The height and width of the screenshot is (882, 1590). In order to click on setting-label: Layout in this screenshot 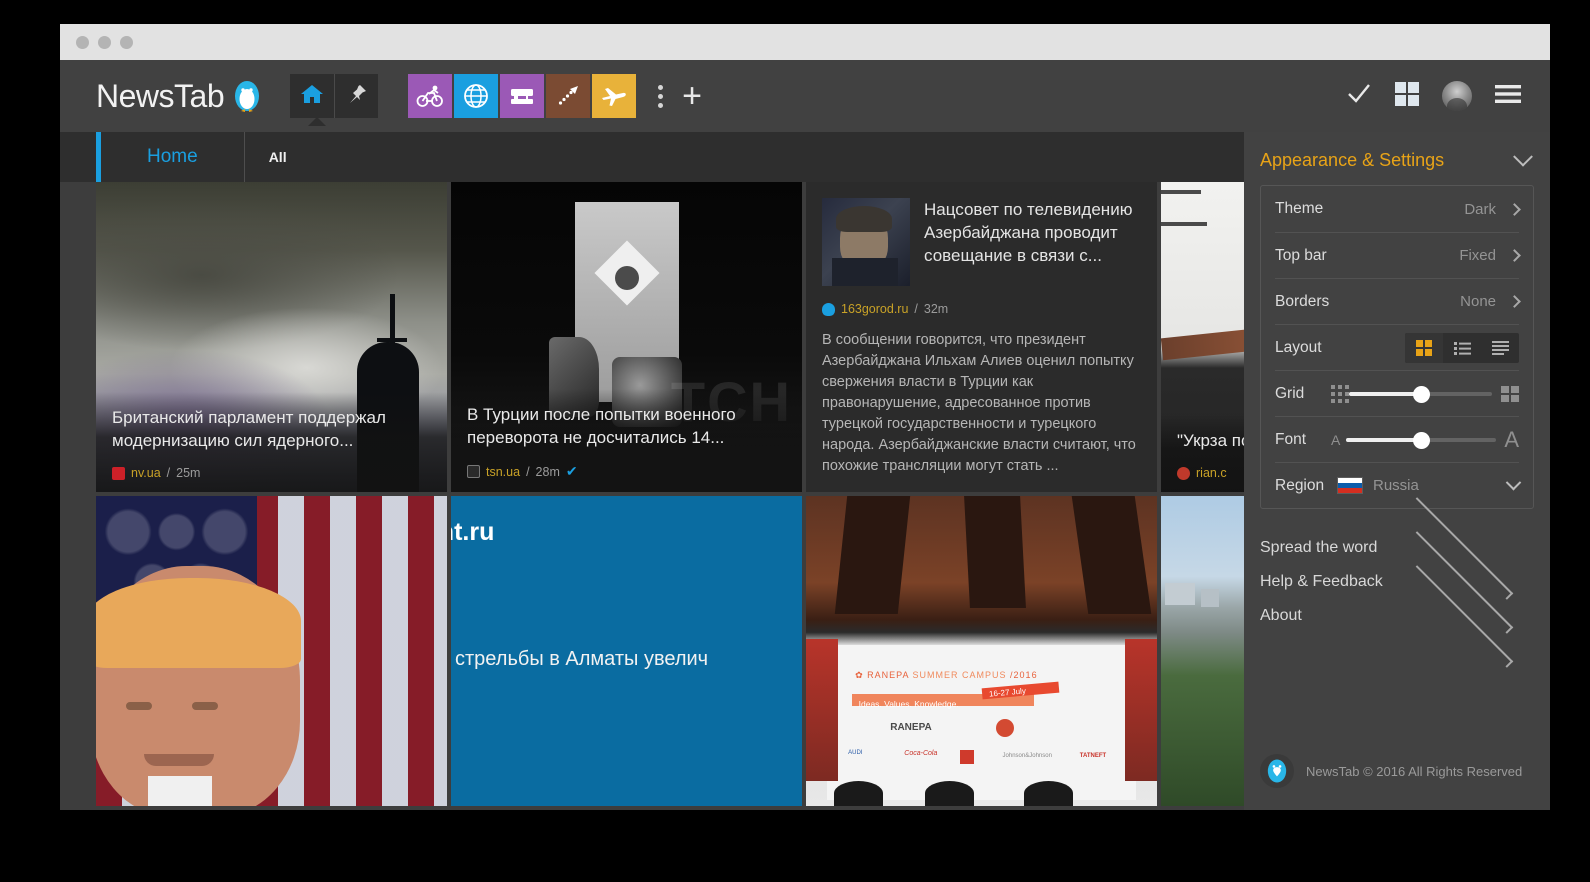, I will do `click(1298, 347)`.